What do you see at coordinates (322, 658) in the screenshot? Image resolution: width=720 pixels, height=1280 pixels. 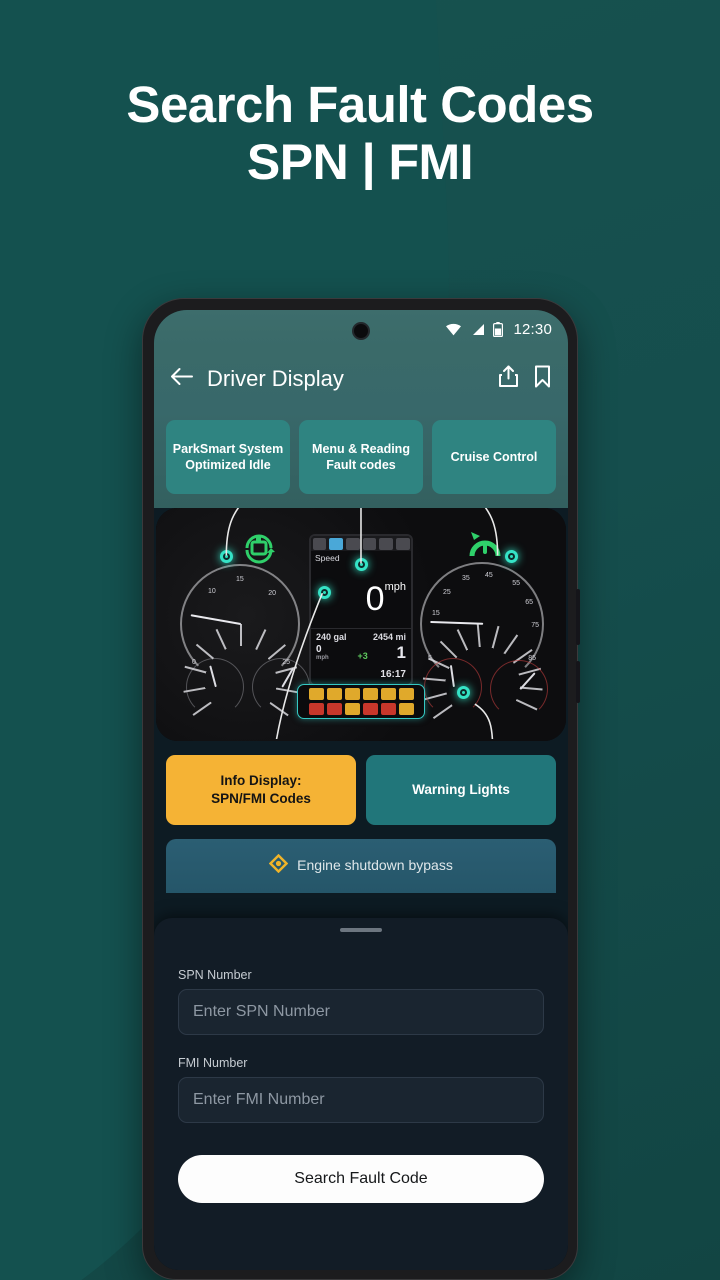 I see `set-speed-unit: mph` at bounding box center [322, 658].